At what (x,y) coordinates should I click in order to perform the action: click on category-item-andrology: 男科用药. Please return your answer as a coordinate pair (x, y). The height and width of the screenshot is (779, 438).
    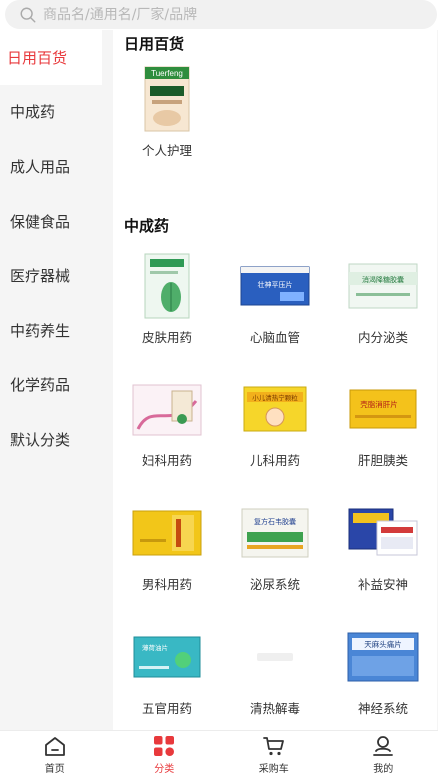
    Looking at the image, I should click on (167, 546).